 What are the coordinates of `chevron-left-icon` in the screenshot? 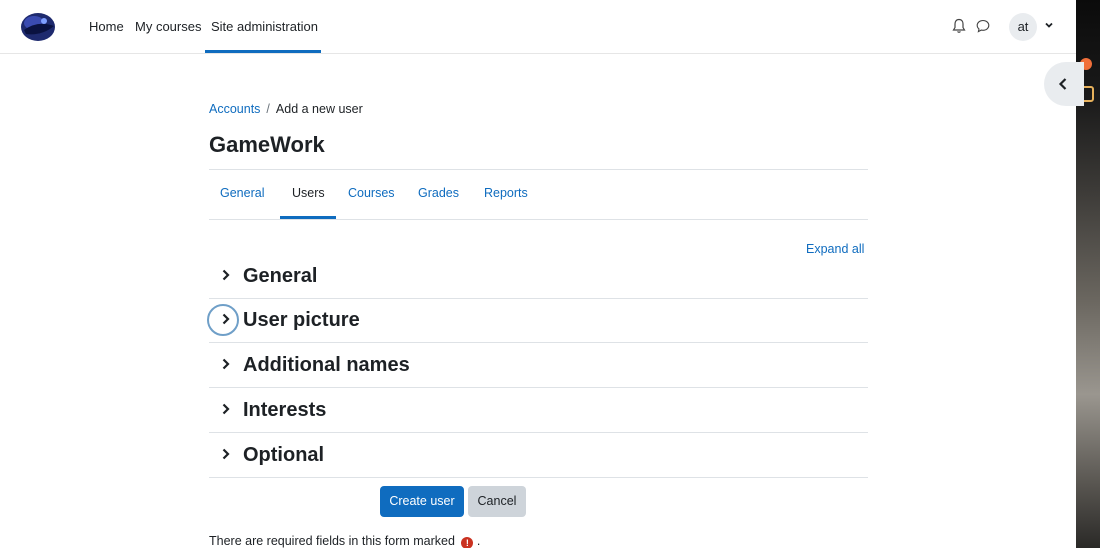 It's located at (1062, 84).